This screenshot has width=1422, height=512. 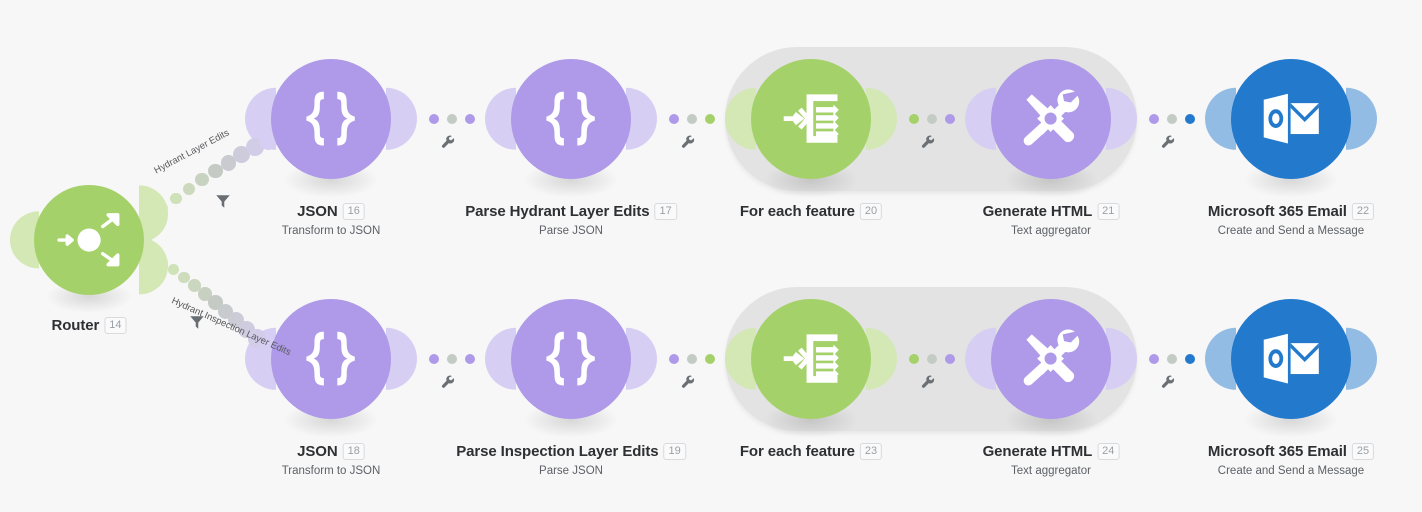 I want to click on module-caption: Parse Inspection Layer Edits 19 Parse JSON, so click(x=571, y=460).